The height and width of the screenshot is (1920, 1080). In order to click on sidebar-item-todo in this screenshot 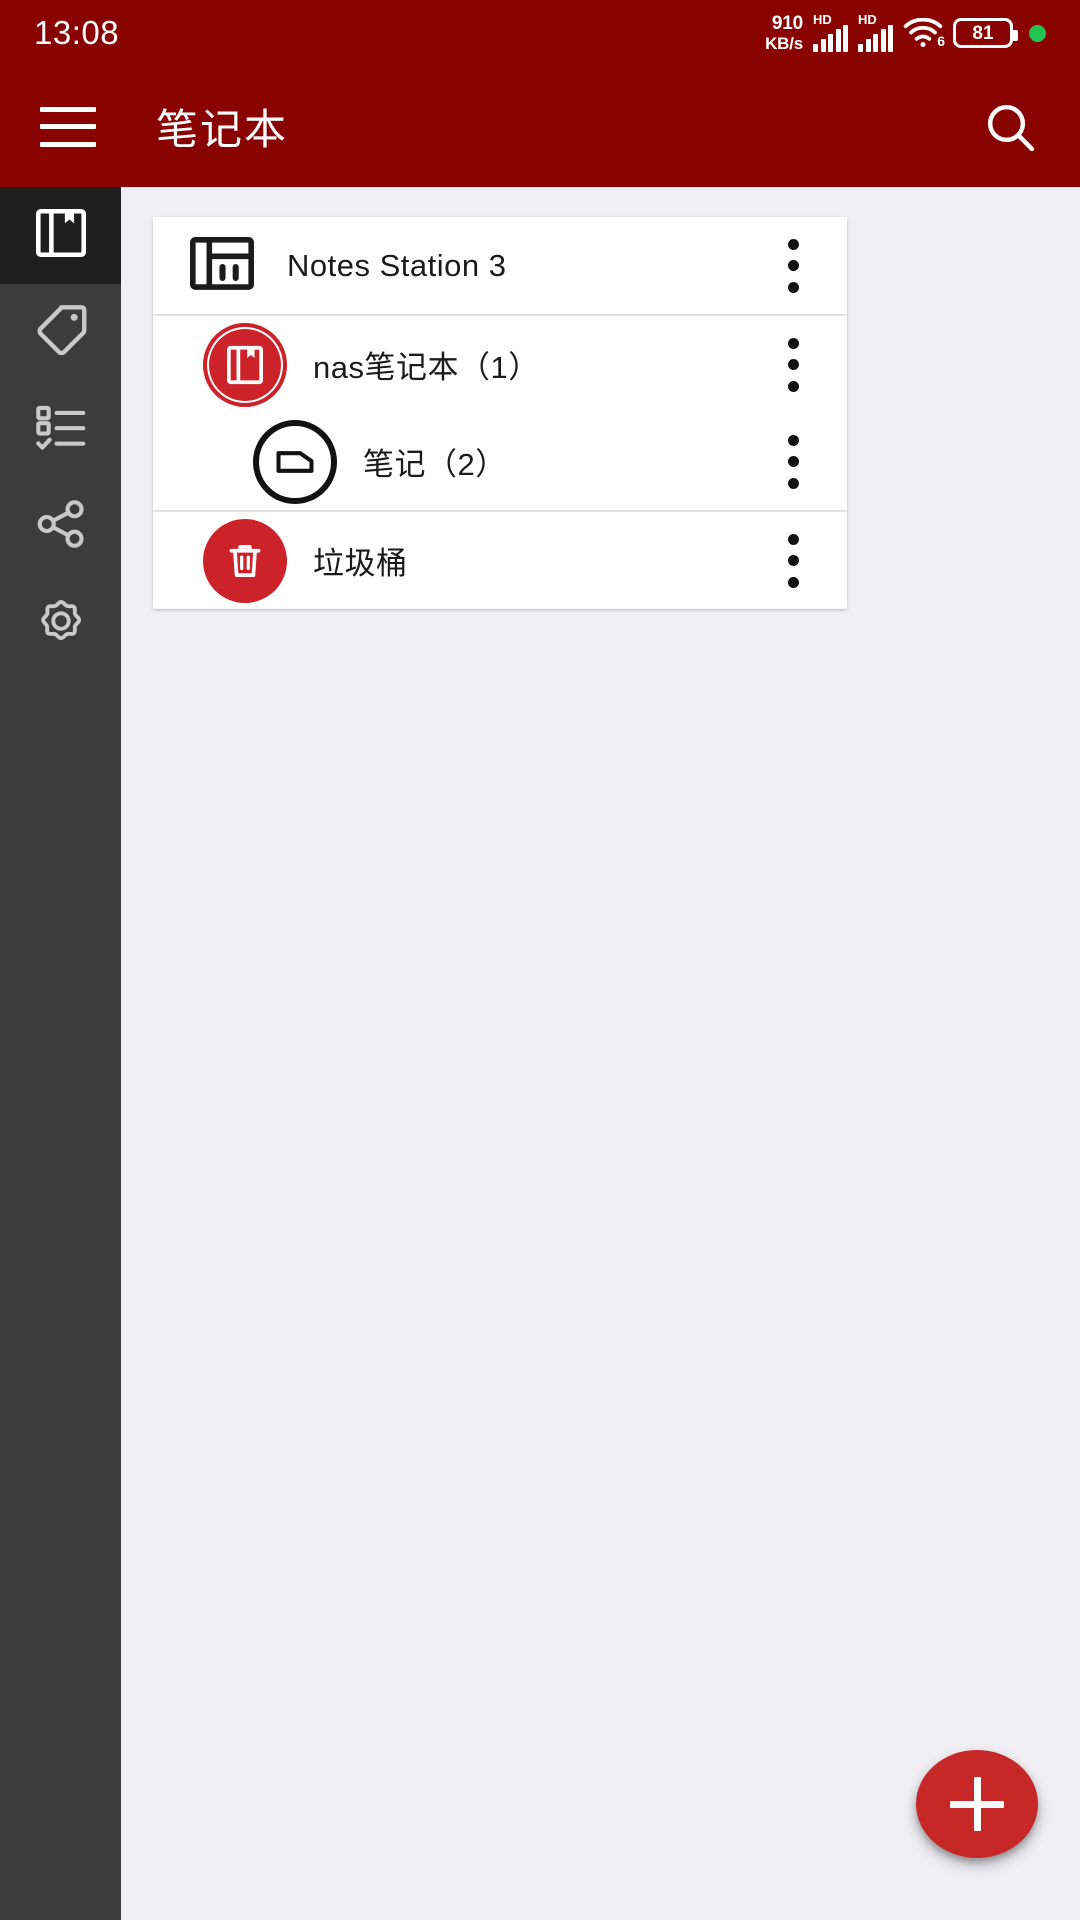, I will do `click(60, 429)`.